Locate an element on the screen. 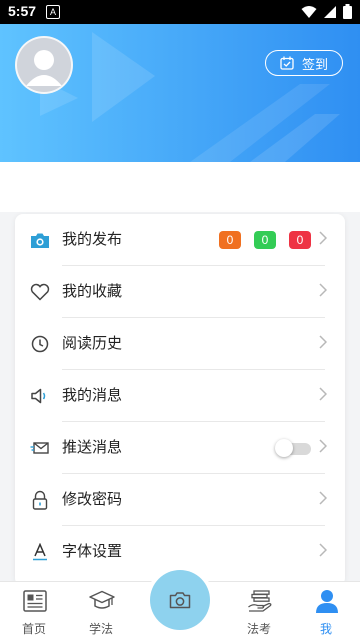  menu-item-favorites: 我的收藏 is located at coordinates (180, 292).